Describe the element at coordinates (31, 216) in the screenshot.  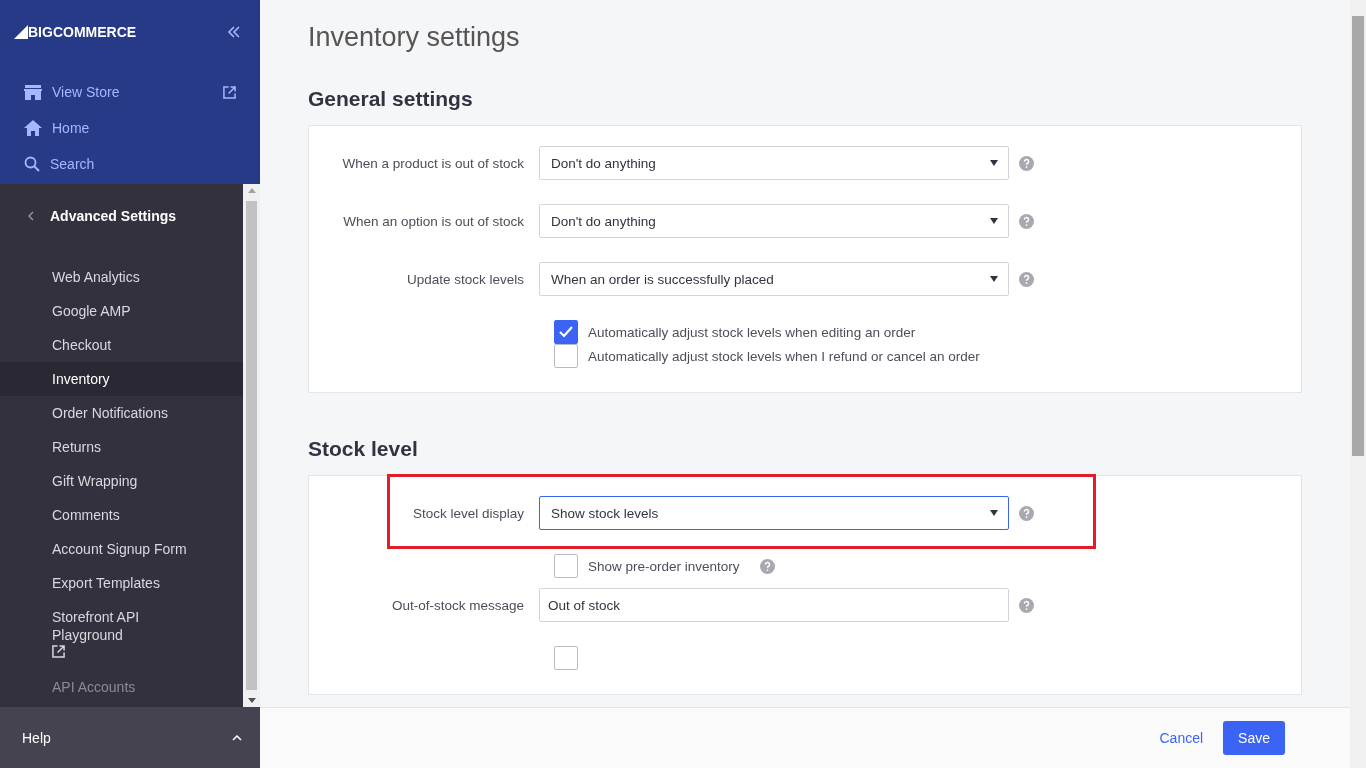
I see `back-icon` at that location.